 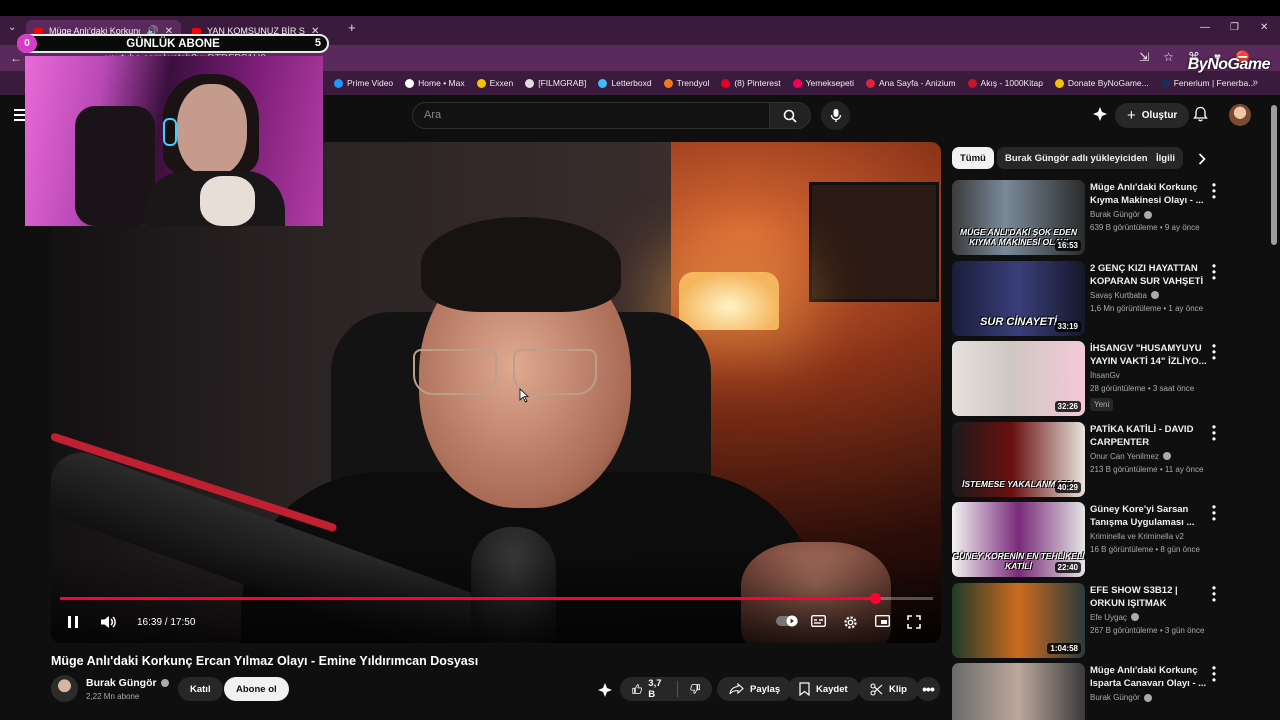 I want to click on chip-from-uploader: Burak Güngör adlı yükleyiciden, so click(x=1076, y=158).